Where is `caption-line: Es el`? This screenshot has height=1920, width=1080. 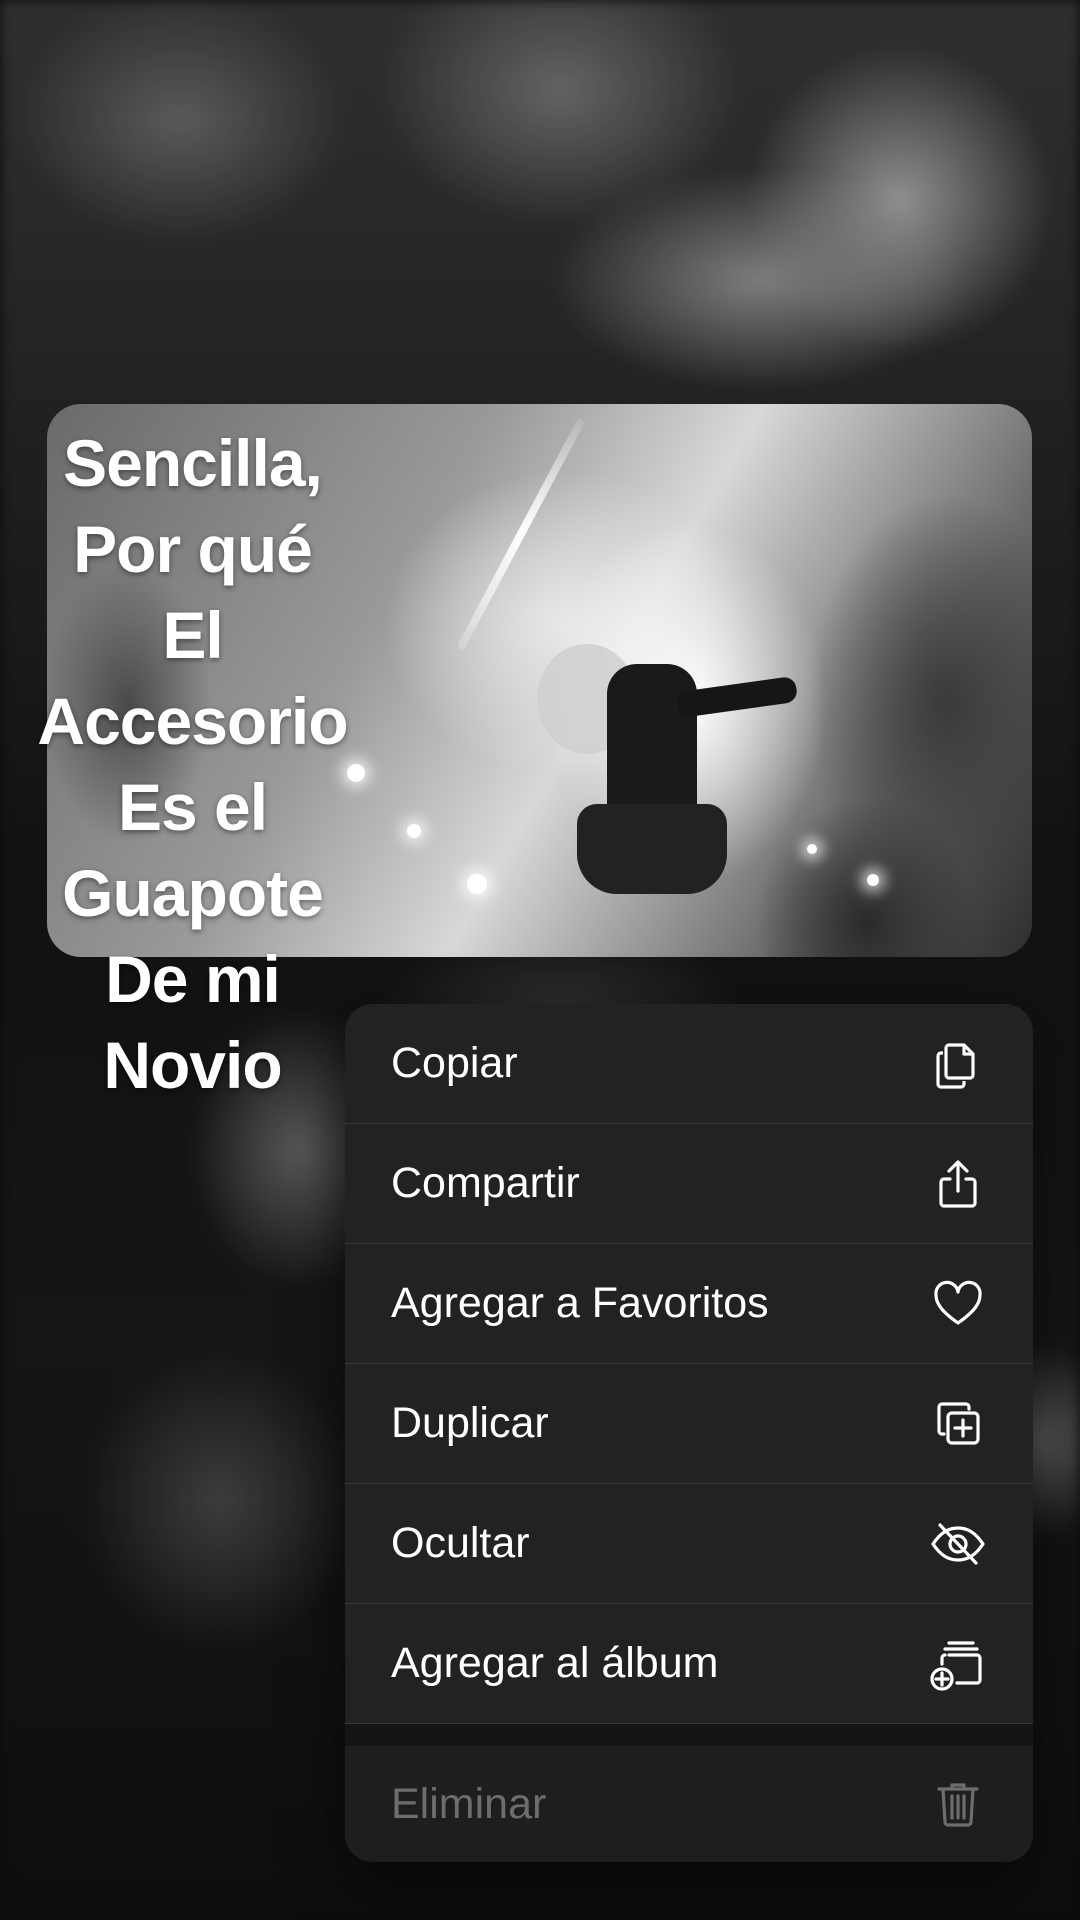
caption-line: Es el is located at coordinates (192, 807).